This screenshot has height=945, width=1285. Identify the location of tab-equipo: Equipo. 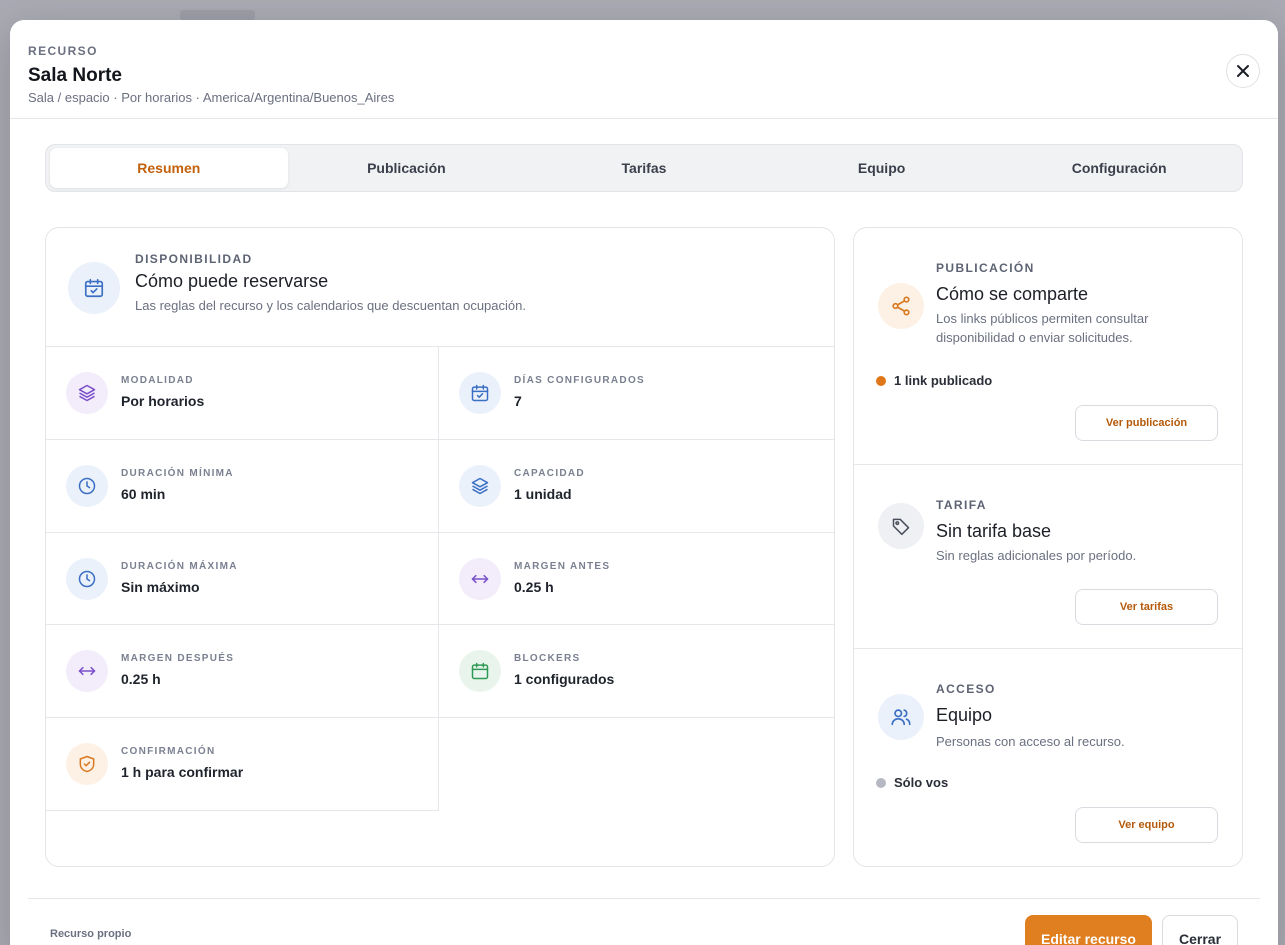
(882, 168).